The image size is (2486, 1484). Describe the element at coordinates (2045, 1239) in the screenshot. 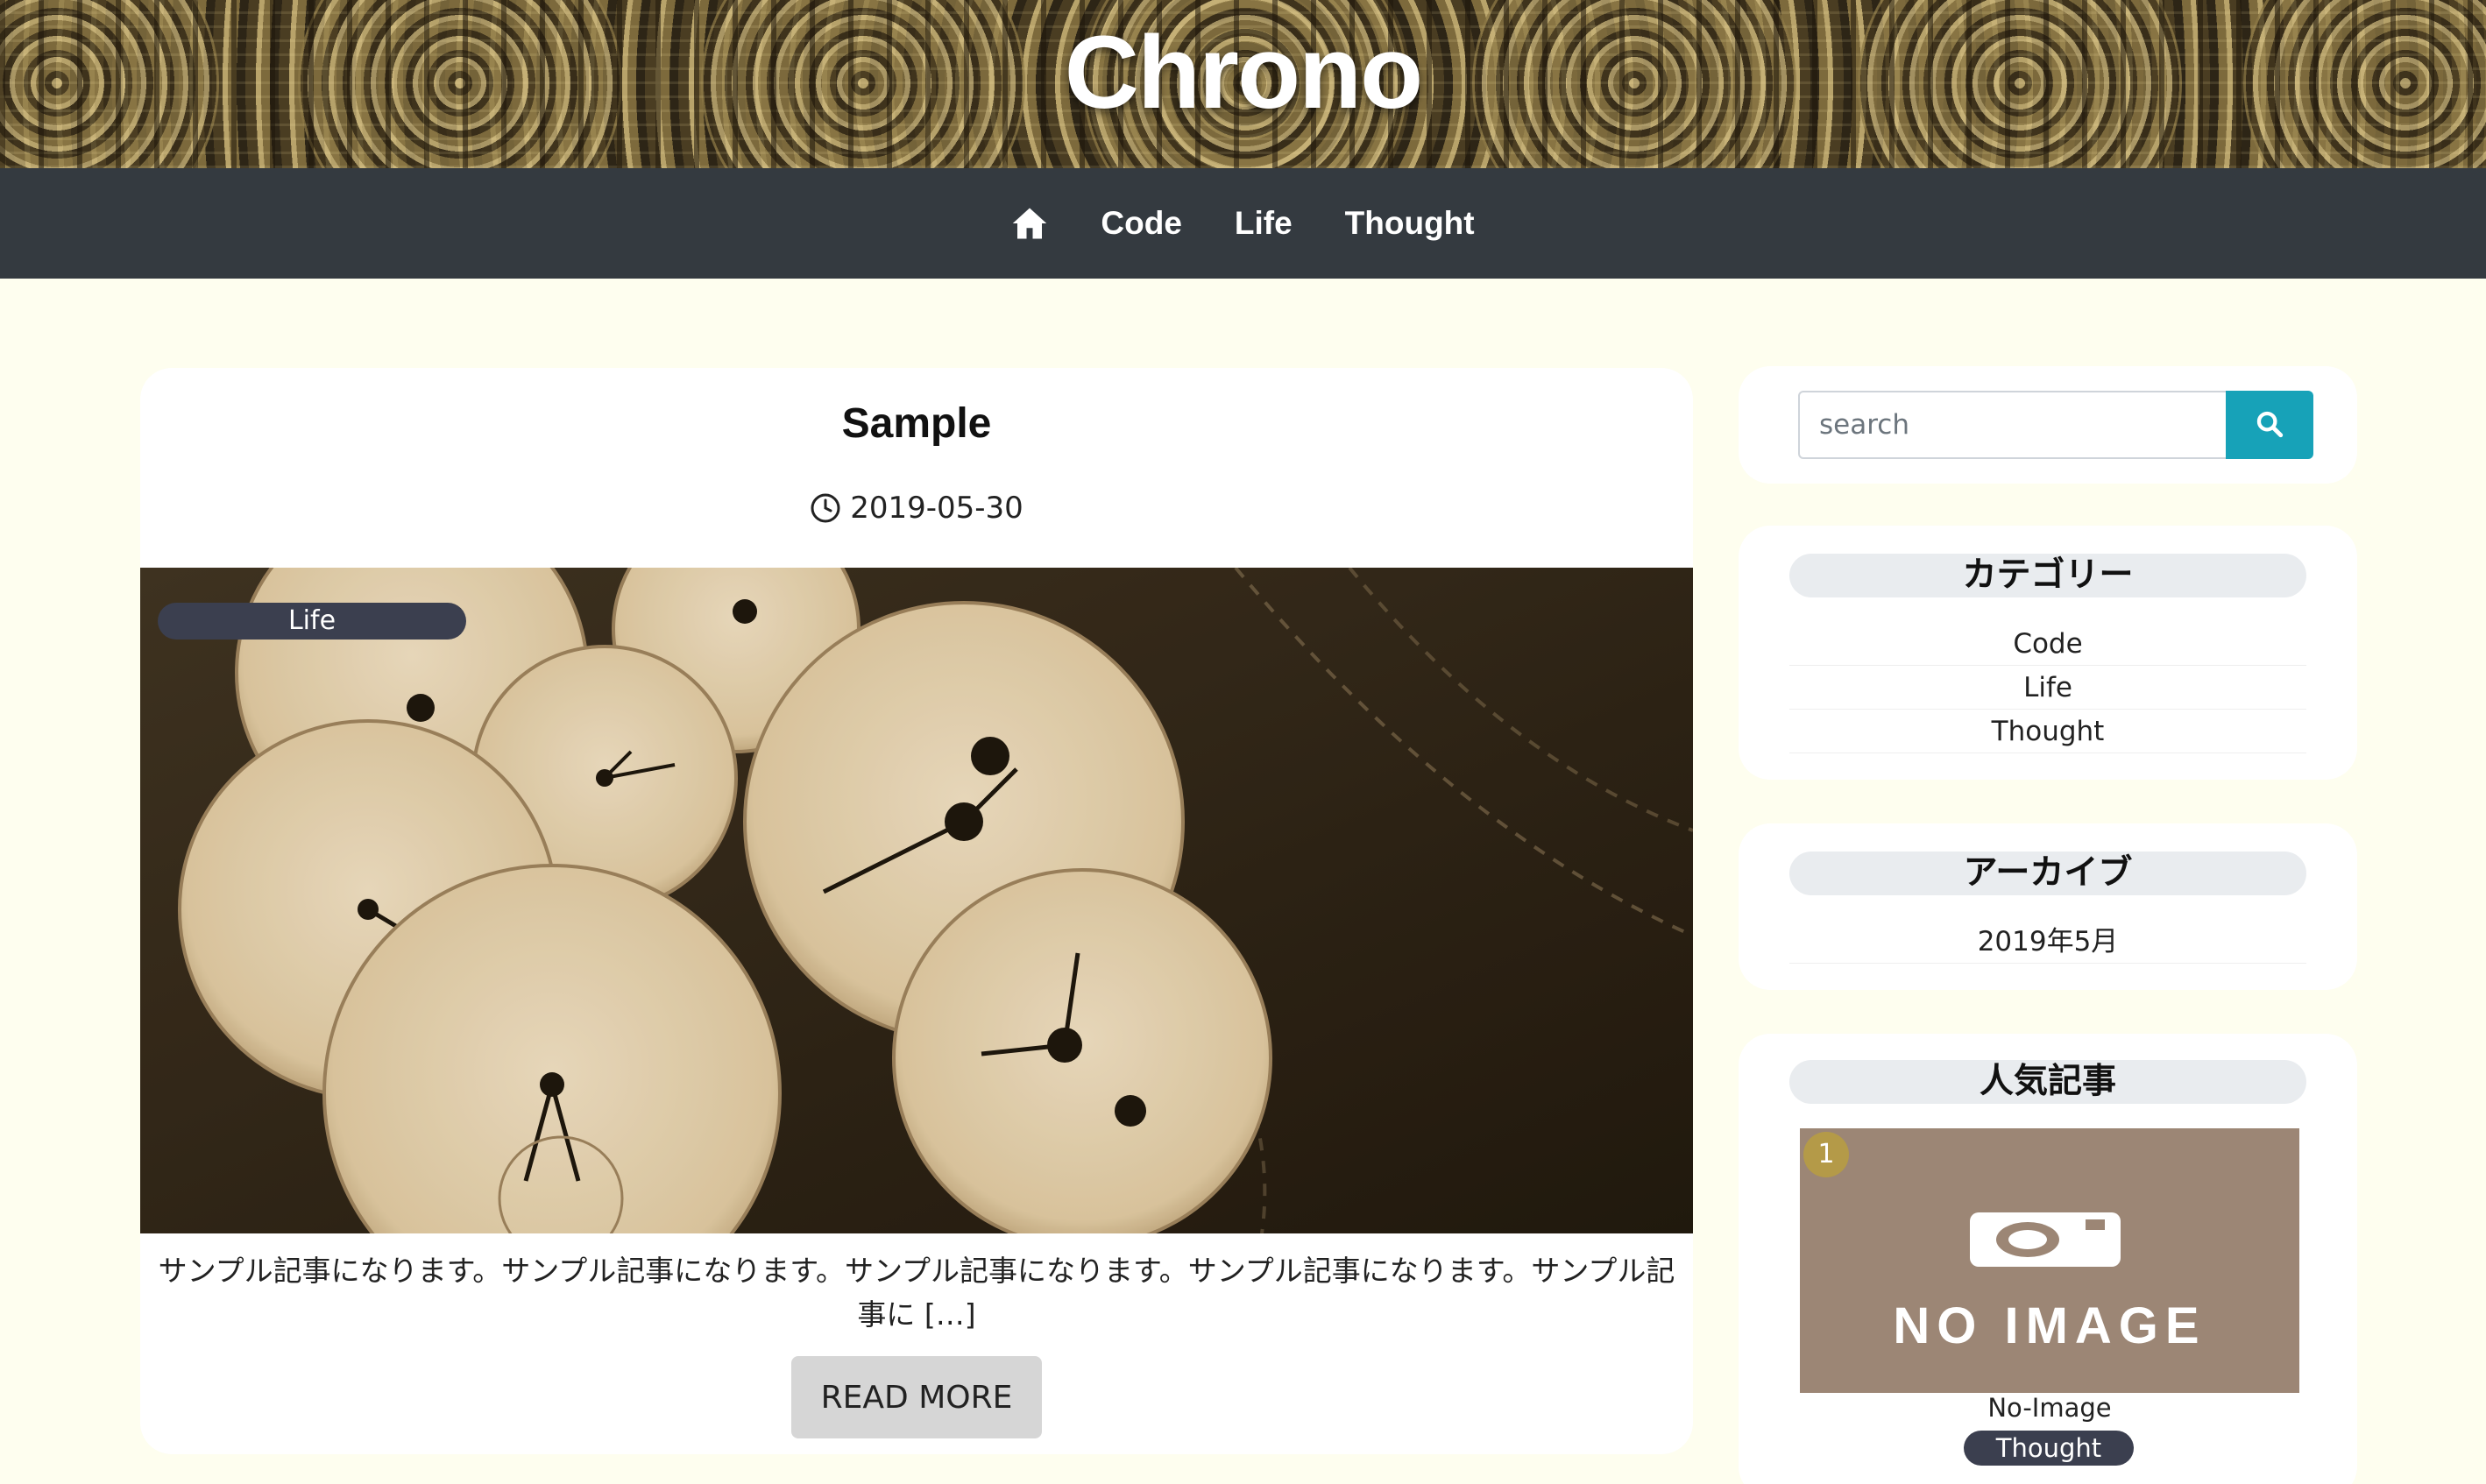

I see `camera-icon` at that location.